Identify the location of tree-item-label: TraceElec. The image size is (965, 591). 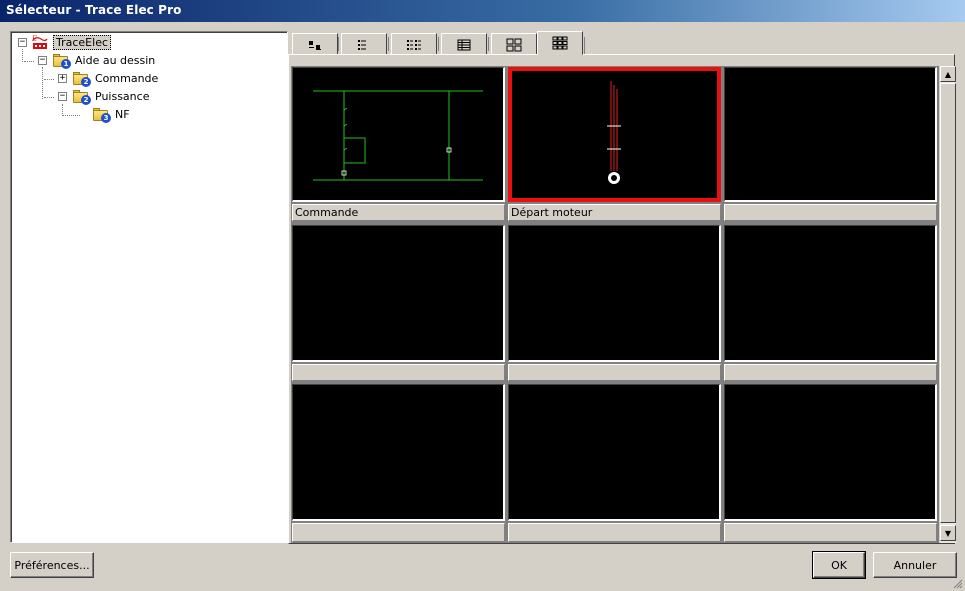
(82, 42).